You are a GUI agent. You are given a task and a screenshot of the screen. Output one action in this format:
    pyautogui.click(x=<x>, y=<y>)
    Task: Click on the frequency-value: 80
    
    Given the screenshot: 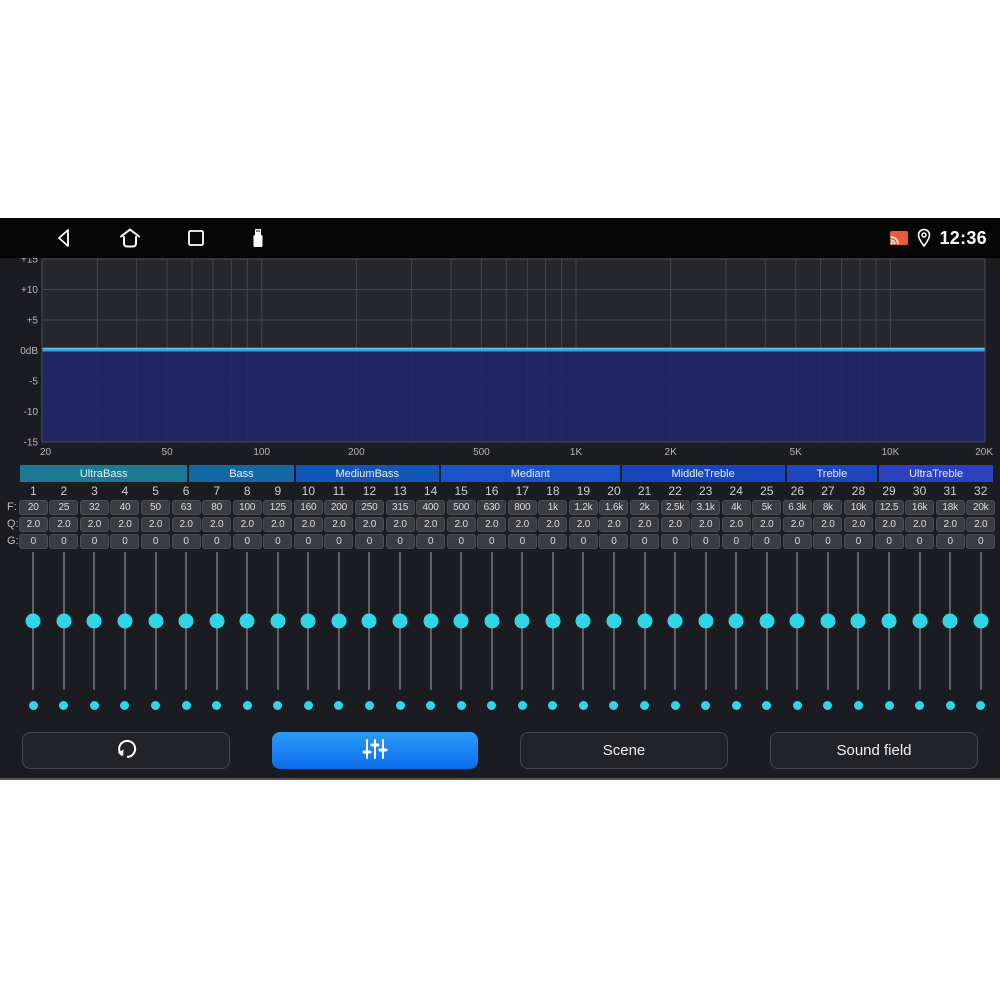 What is the action you would take?
    pyautogui.click(x=217, y=507)
    